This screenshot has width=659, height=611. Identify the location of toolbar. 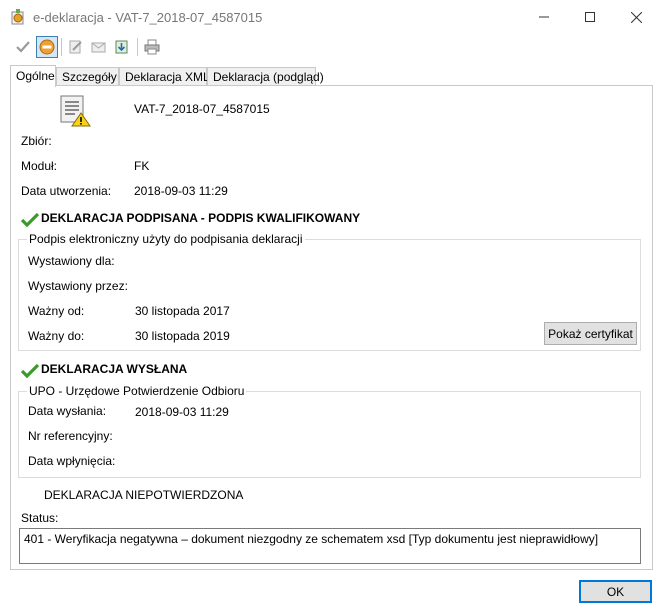
(329, 47).